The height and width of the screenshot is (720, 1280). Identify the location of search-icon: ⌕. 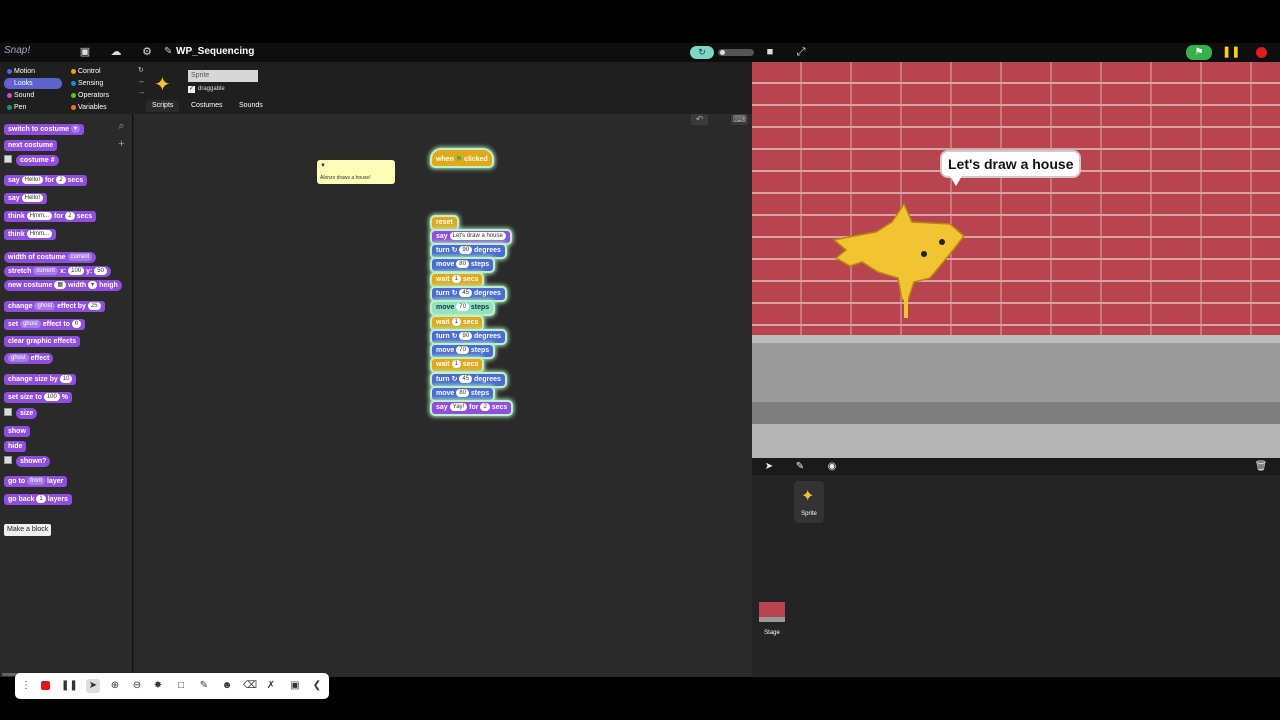
(121, 126).